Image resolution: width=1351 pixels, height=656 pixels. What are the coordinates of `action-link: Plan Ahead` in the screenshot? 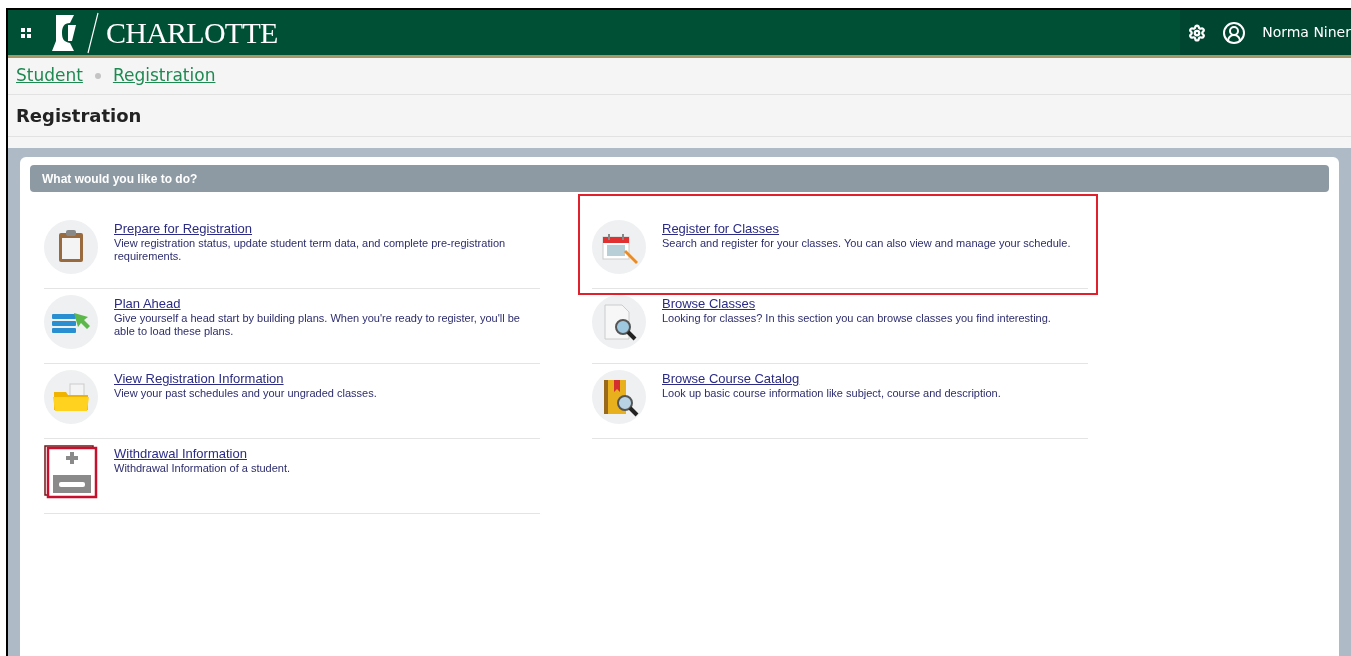 It's located at (147, 304).